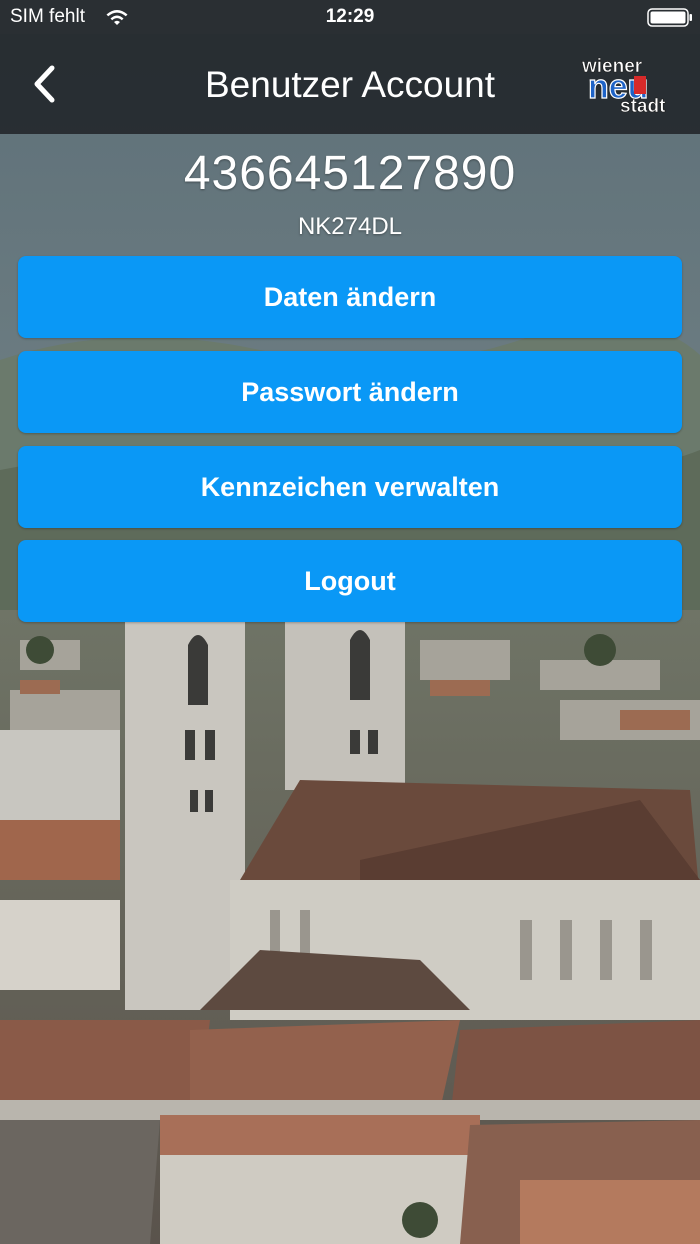  I want to click on edit-data-button: Daten ändern, so click(350, 297).